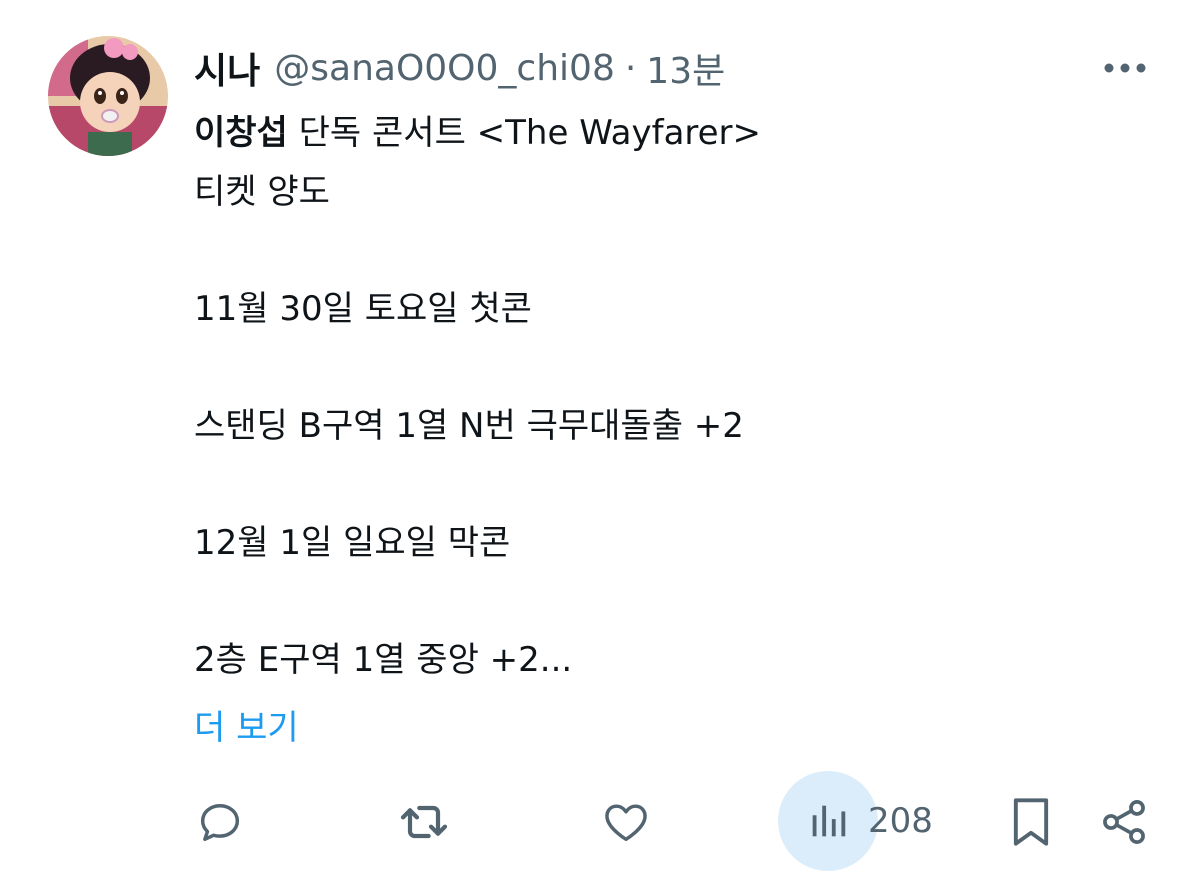 The image size is (1200, 887). I want to click on display-name: 시나, so click(227, 68).